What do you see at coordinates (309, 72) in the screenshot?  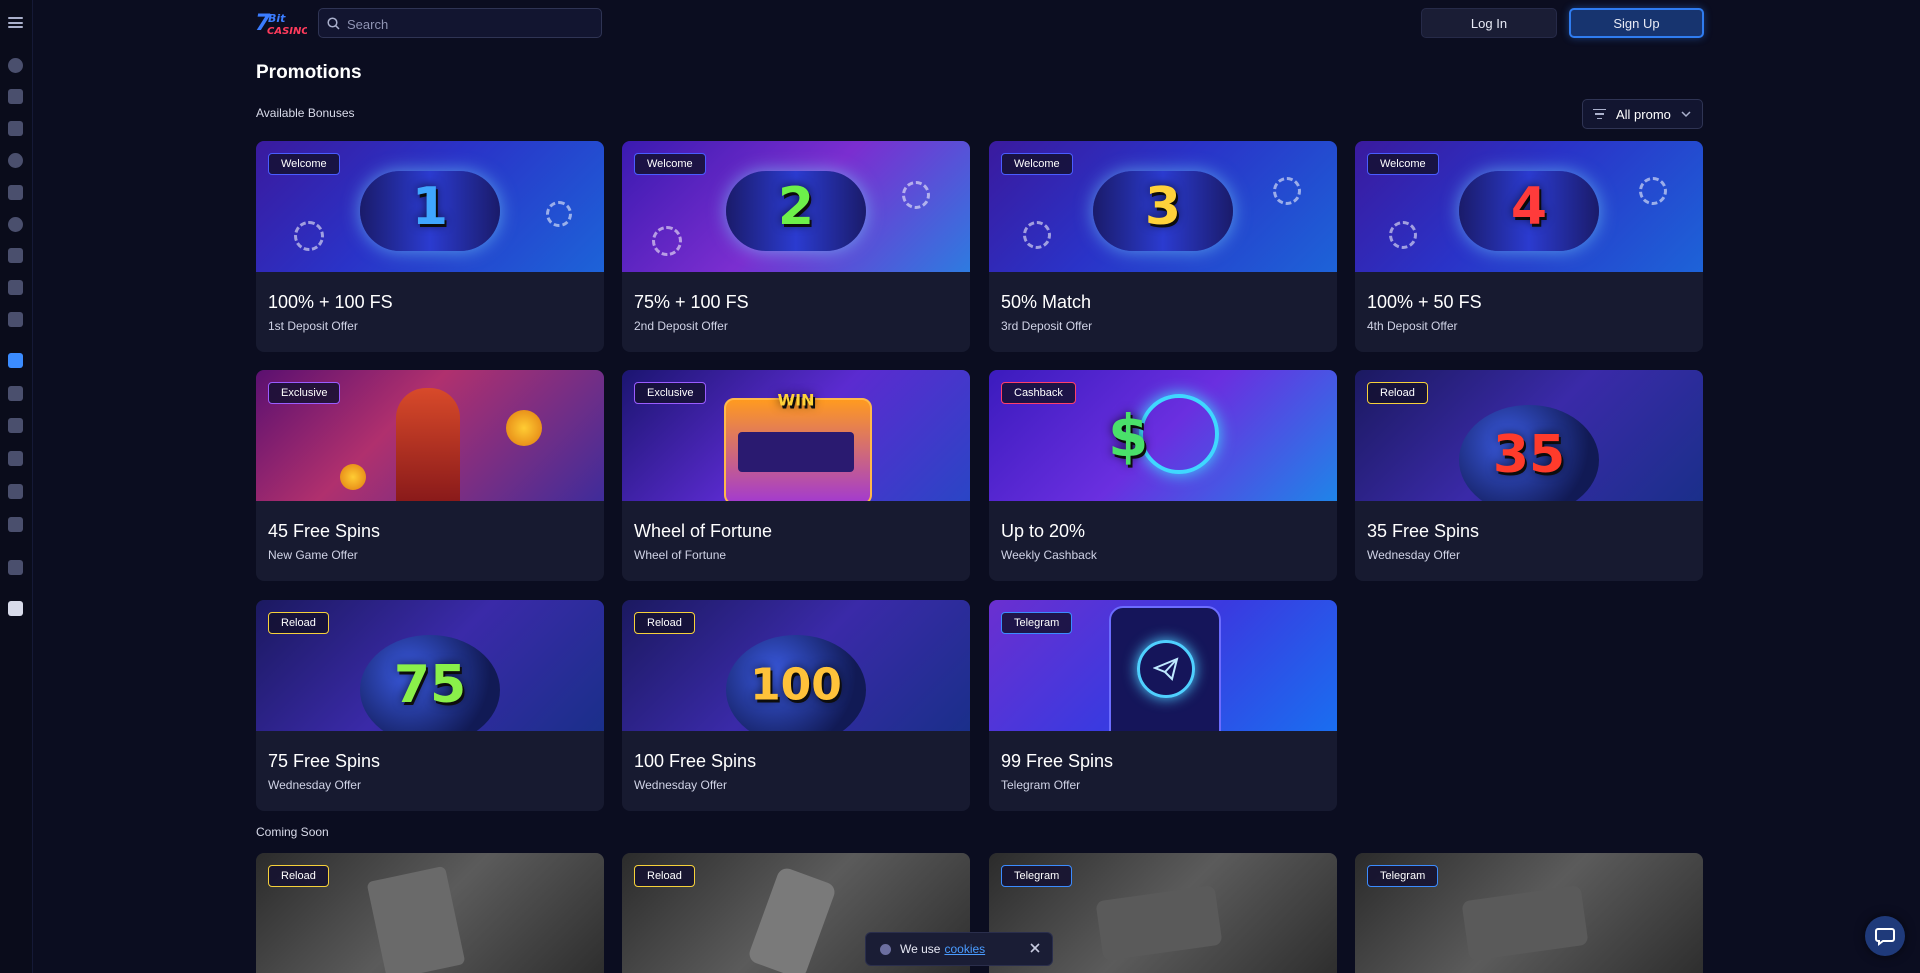 I see `page-title: Promotions` at bounding box center [309, 72].